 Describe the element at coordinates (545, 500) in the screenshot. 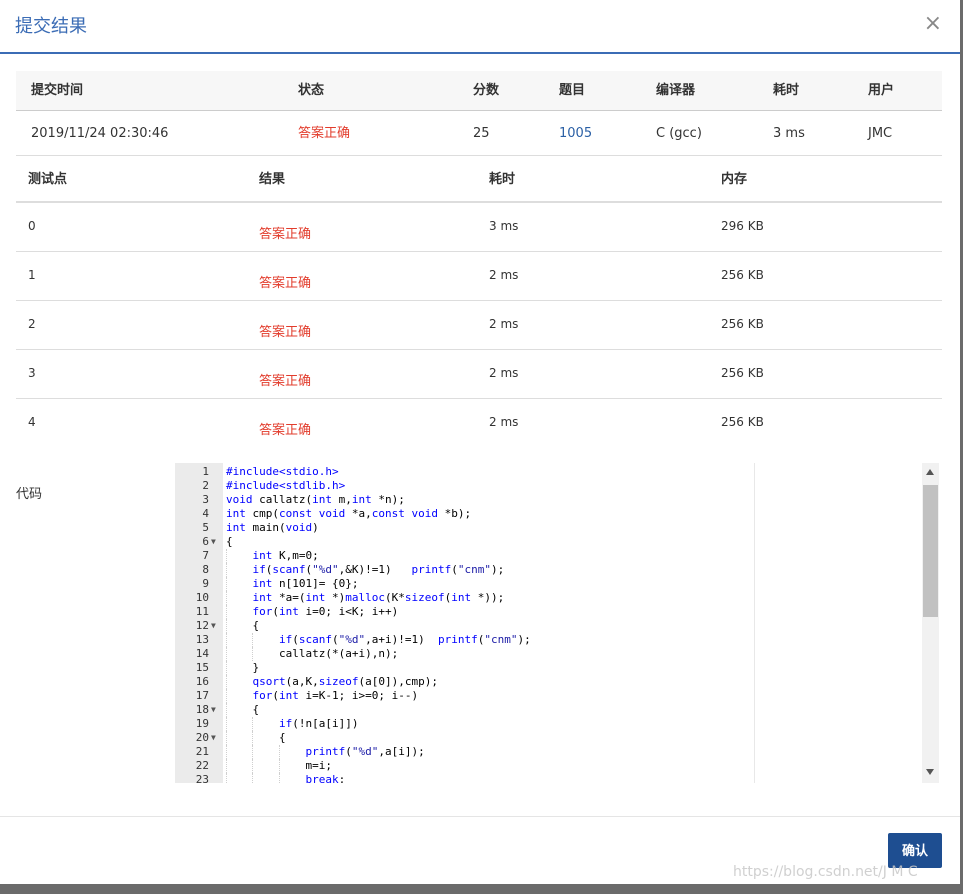

I see `code-line: 3 void callatz(int m,int *n);` at that location.